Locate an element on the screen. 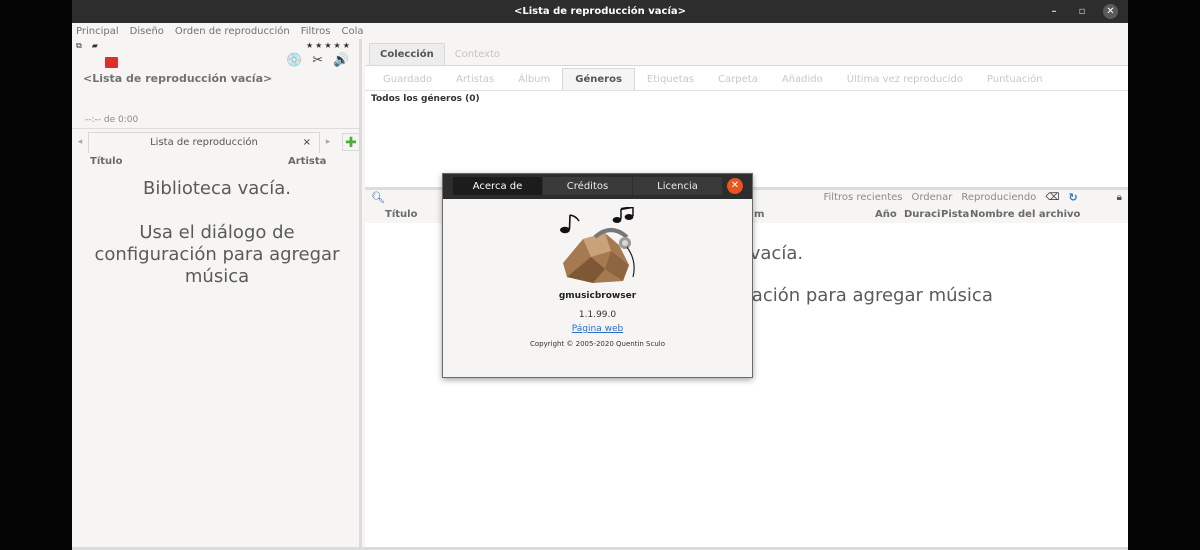  about-tabs: Acerca de Créditos Licencia is located at coordinates (588, 186).